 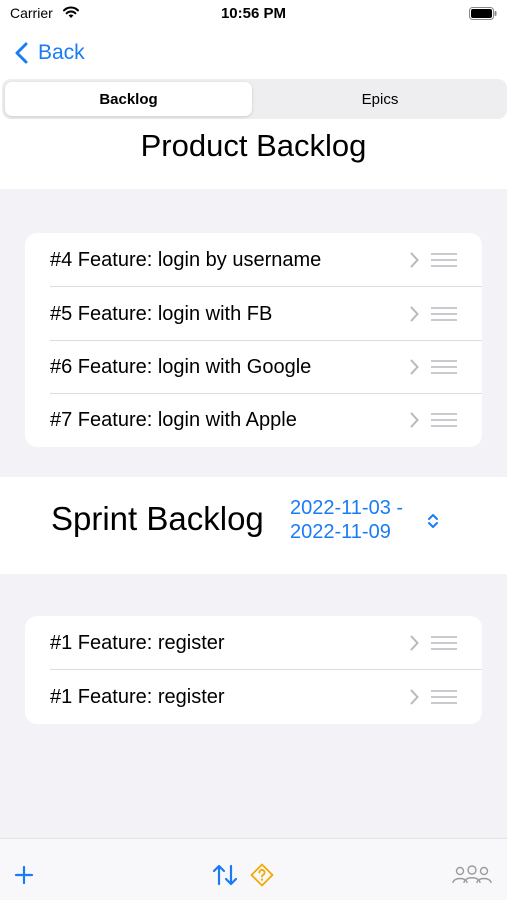 What do you see at coordinates (347, 508) in the screenshot?
I see `sprint-date-start: 2022-11-03 -` at bounding box center [347, 508].